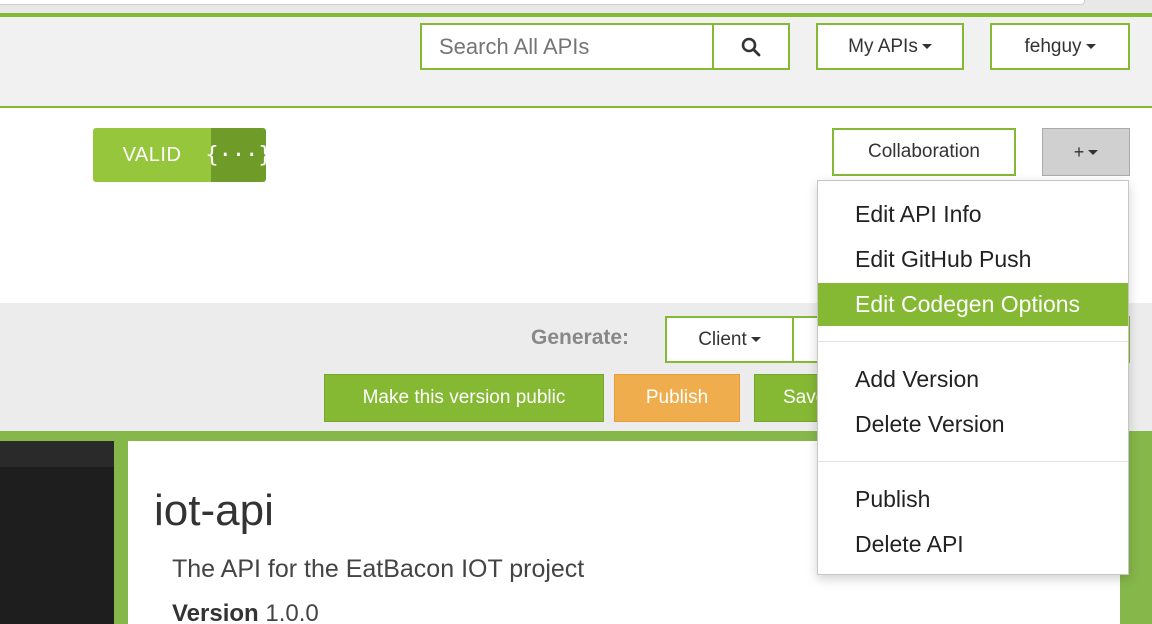 The height and width of the screenshot is (624, 1152). Describe the element at coordinates (214, 510) in the screenshot. I see `api-title: iot-api` at that location.